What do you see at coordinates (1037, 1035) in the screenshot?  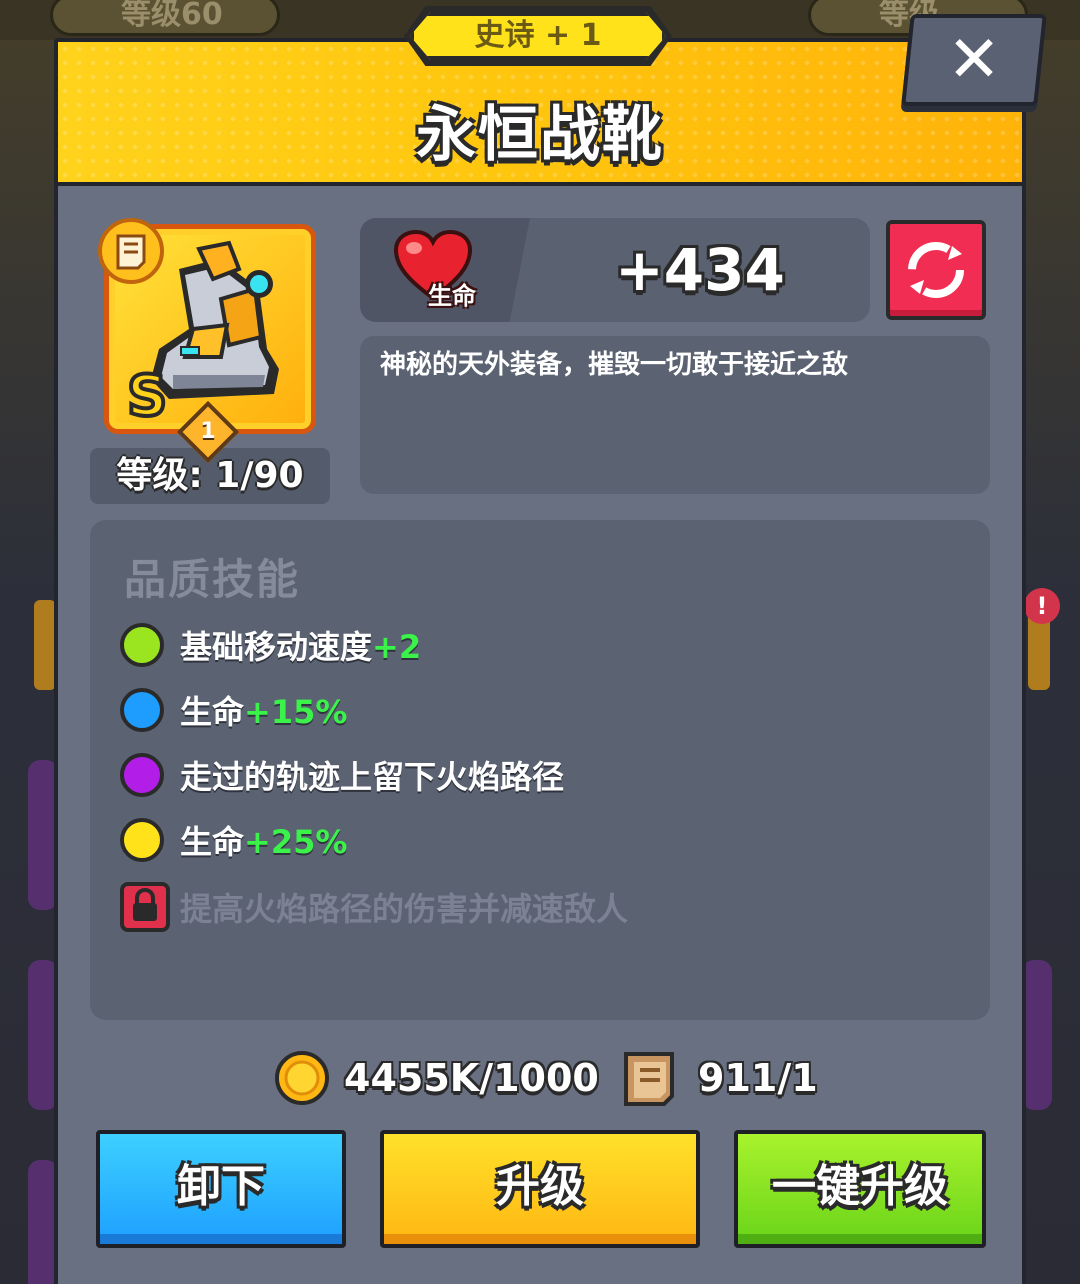 I see `background-purple-card` at bounding box center [1037, 1035].